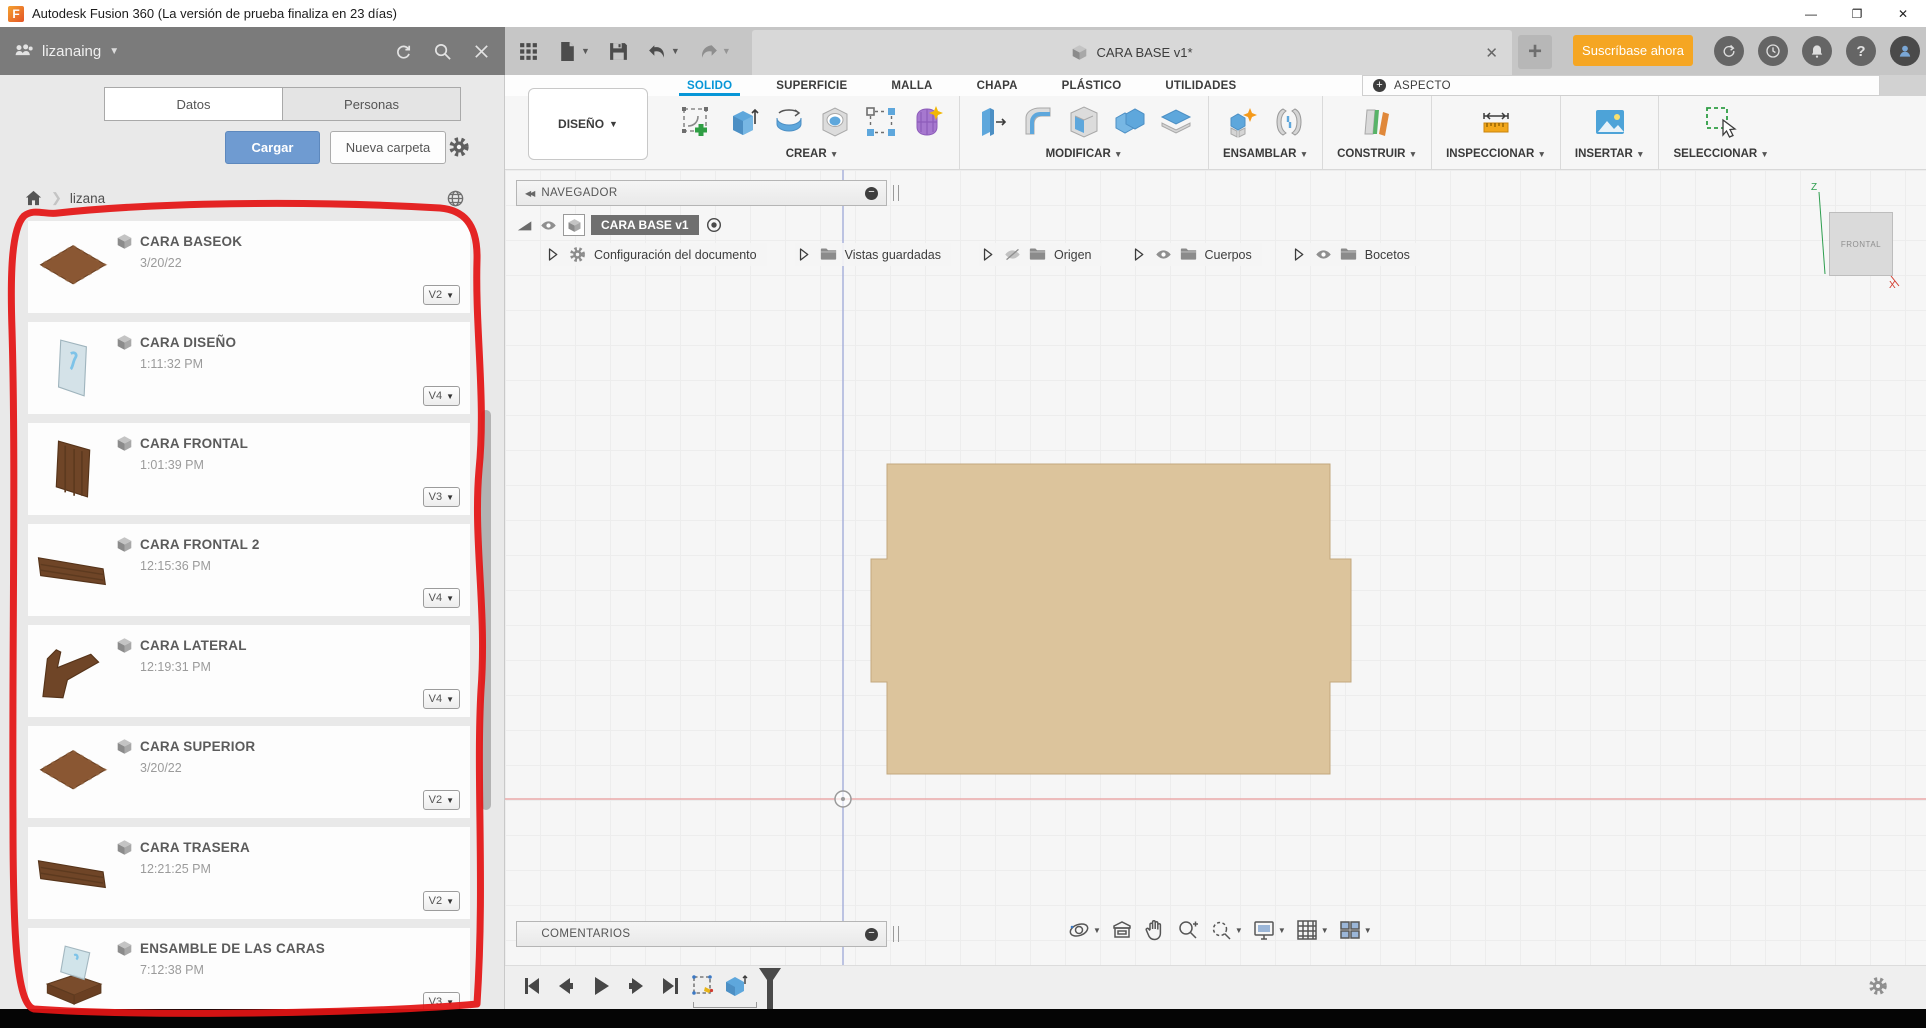 This screenshot has height=1028, width=1926. What do you see at coordinates (1243, 122) in the screenshot?
I see `new-component-icon` at bounding box center [1243, 122].